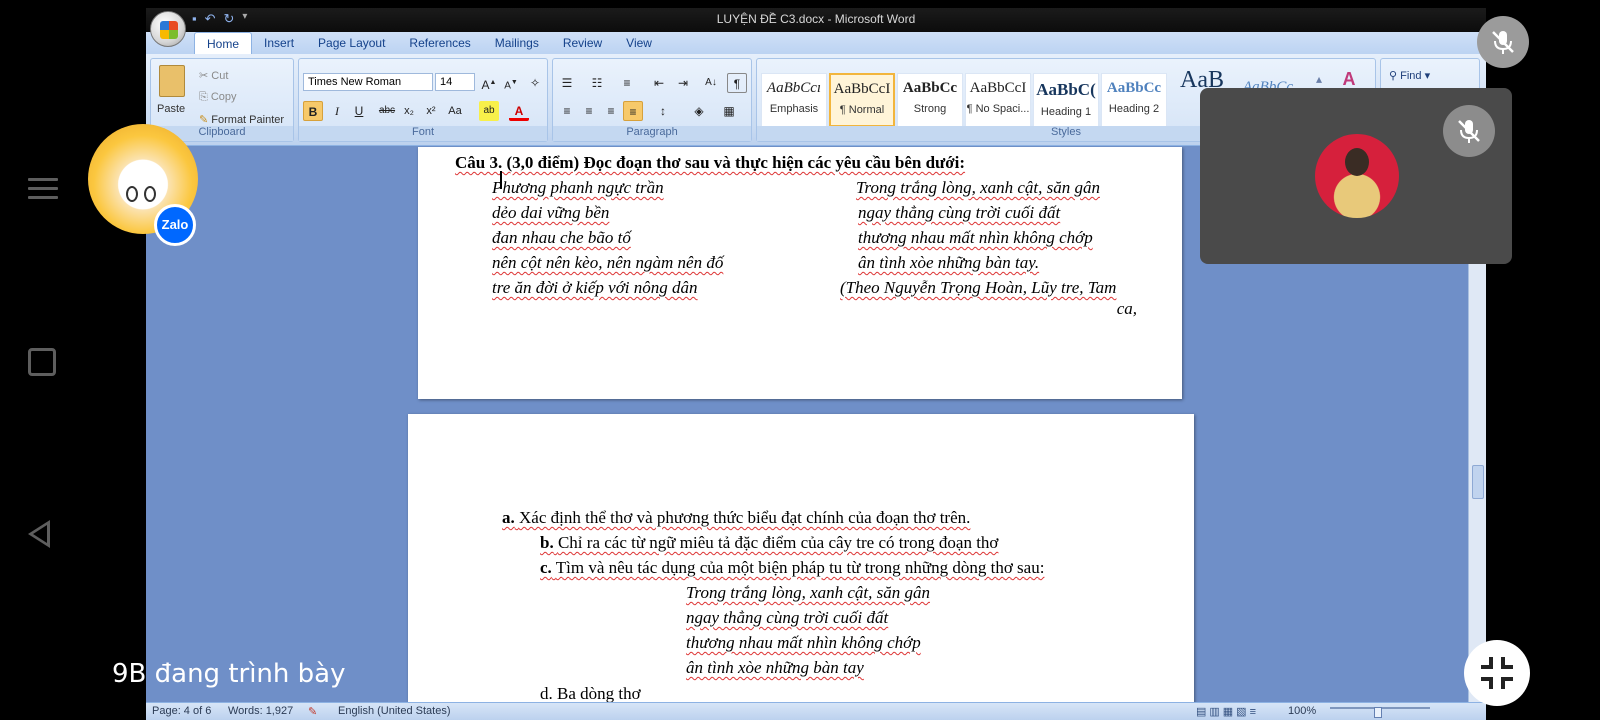 This screenshot has width=1600, height=720. I want to click on change-case-icon: Aa, so click(455, 111).